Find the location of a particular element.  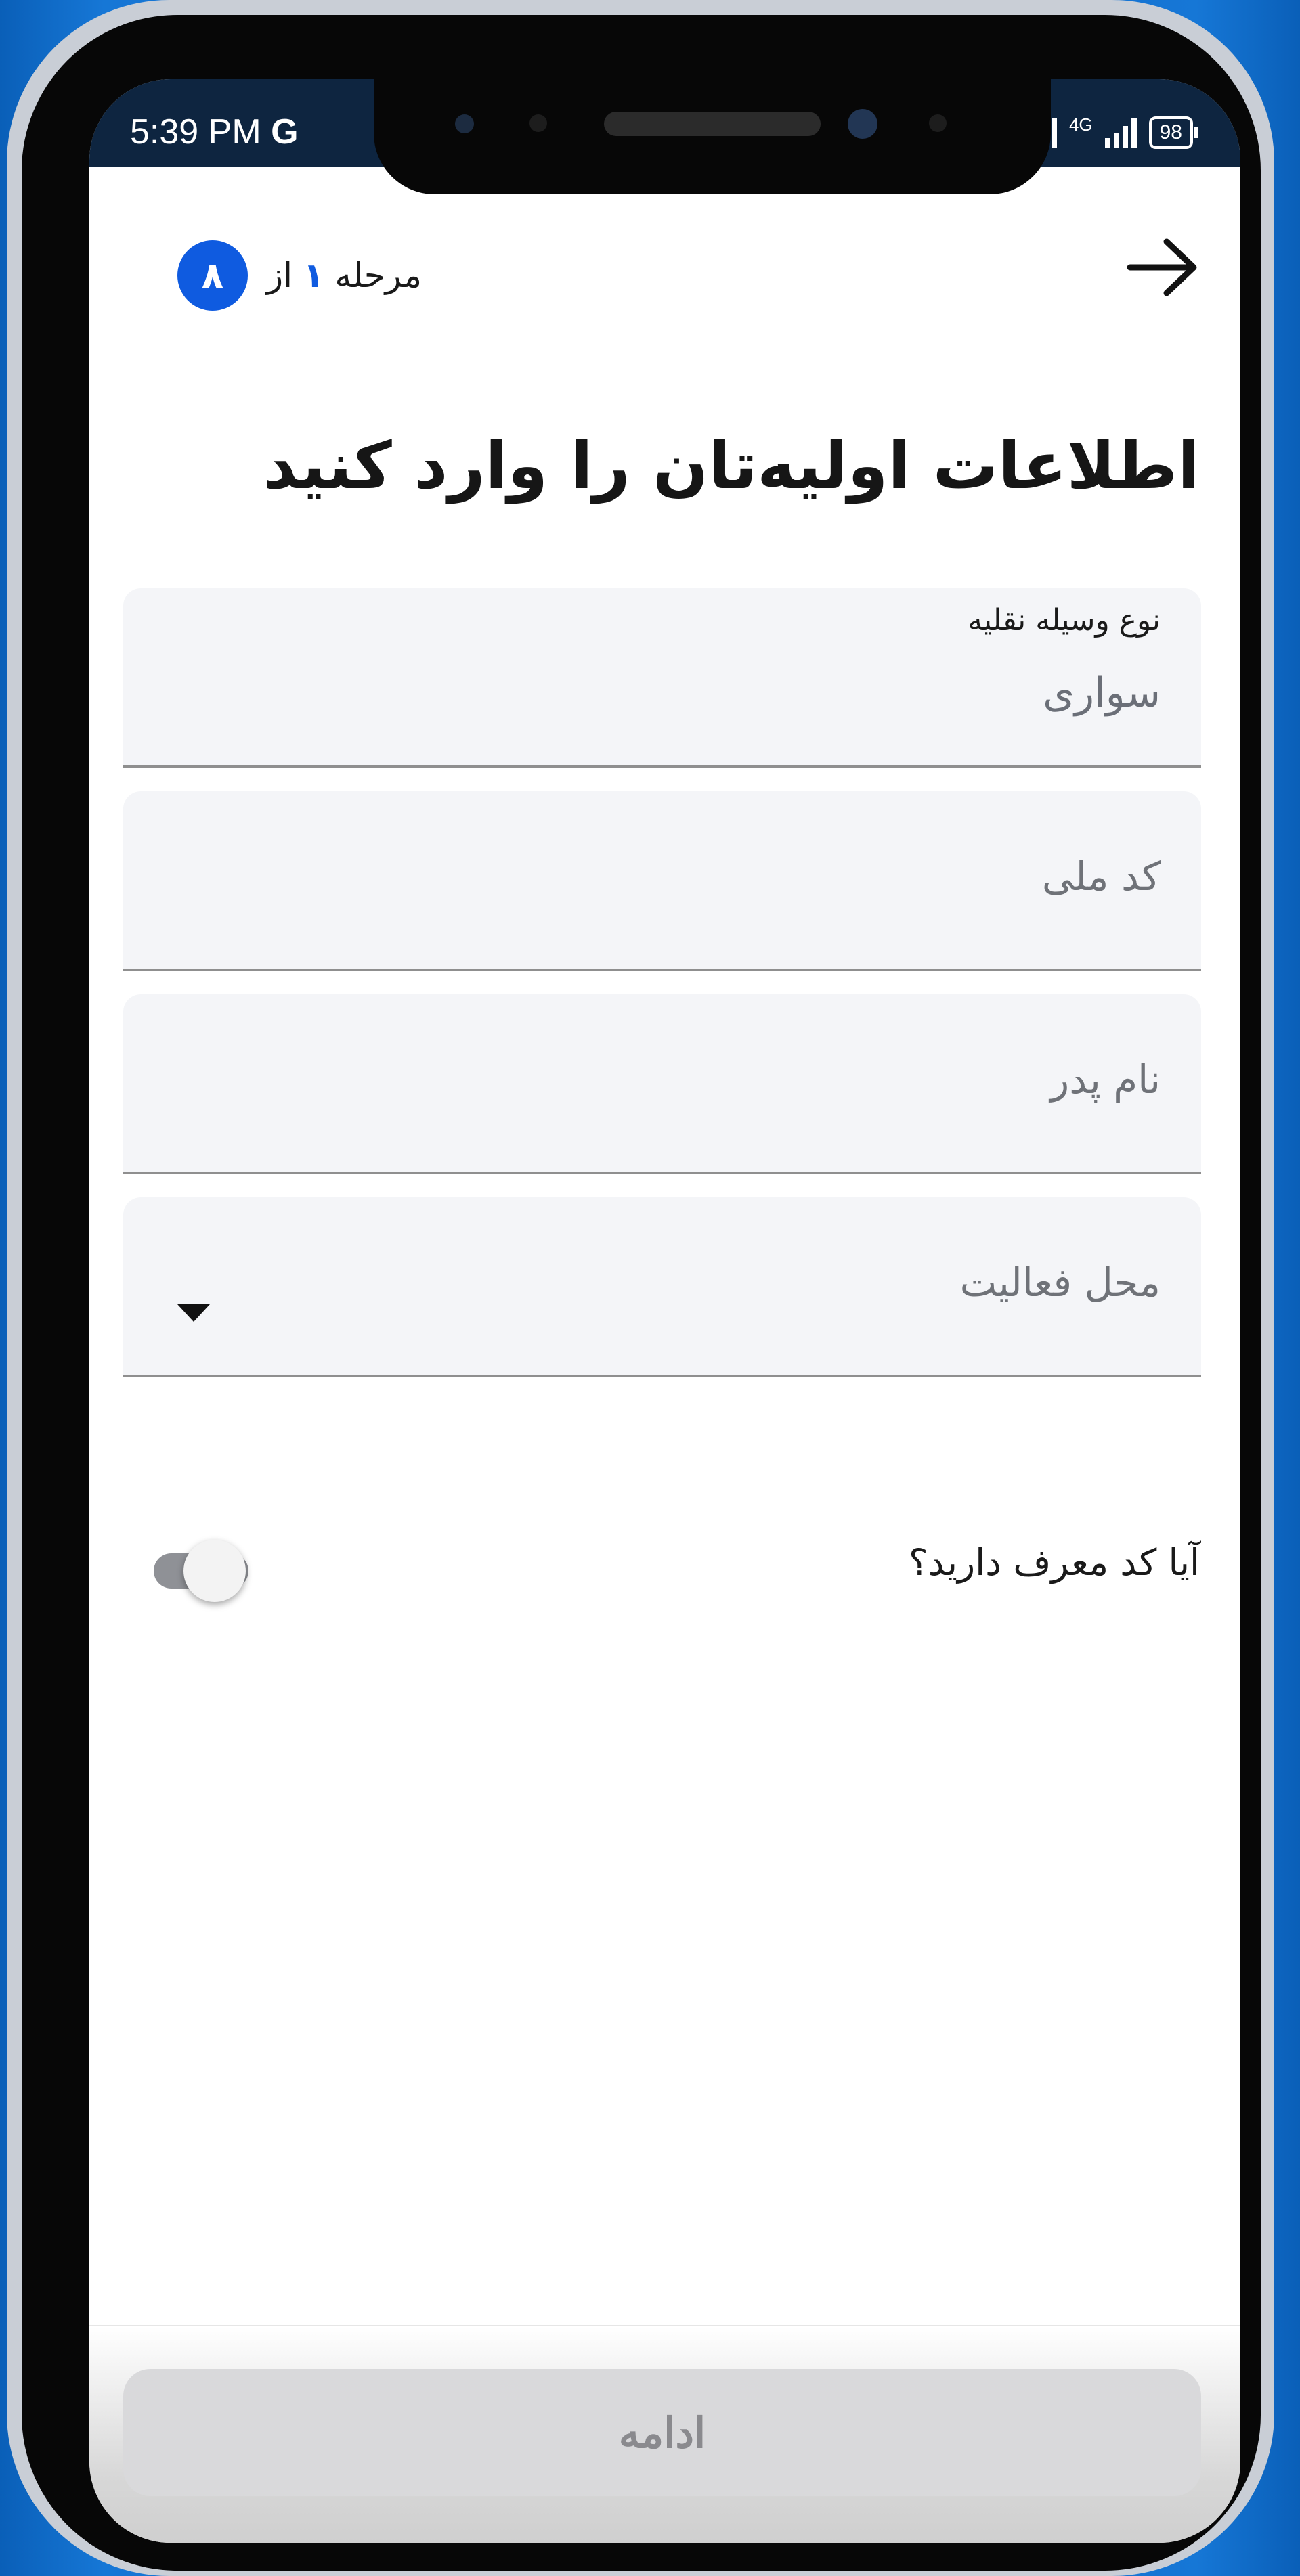

caret-down-icon is located at coordinates (194, 1313).